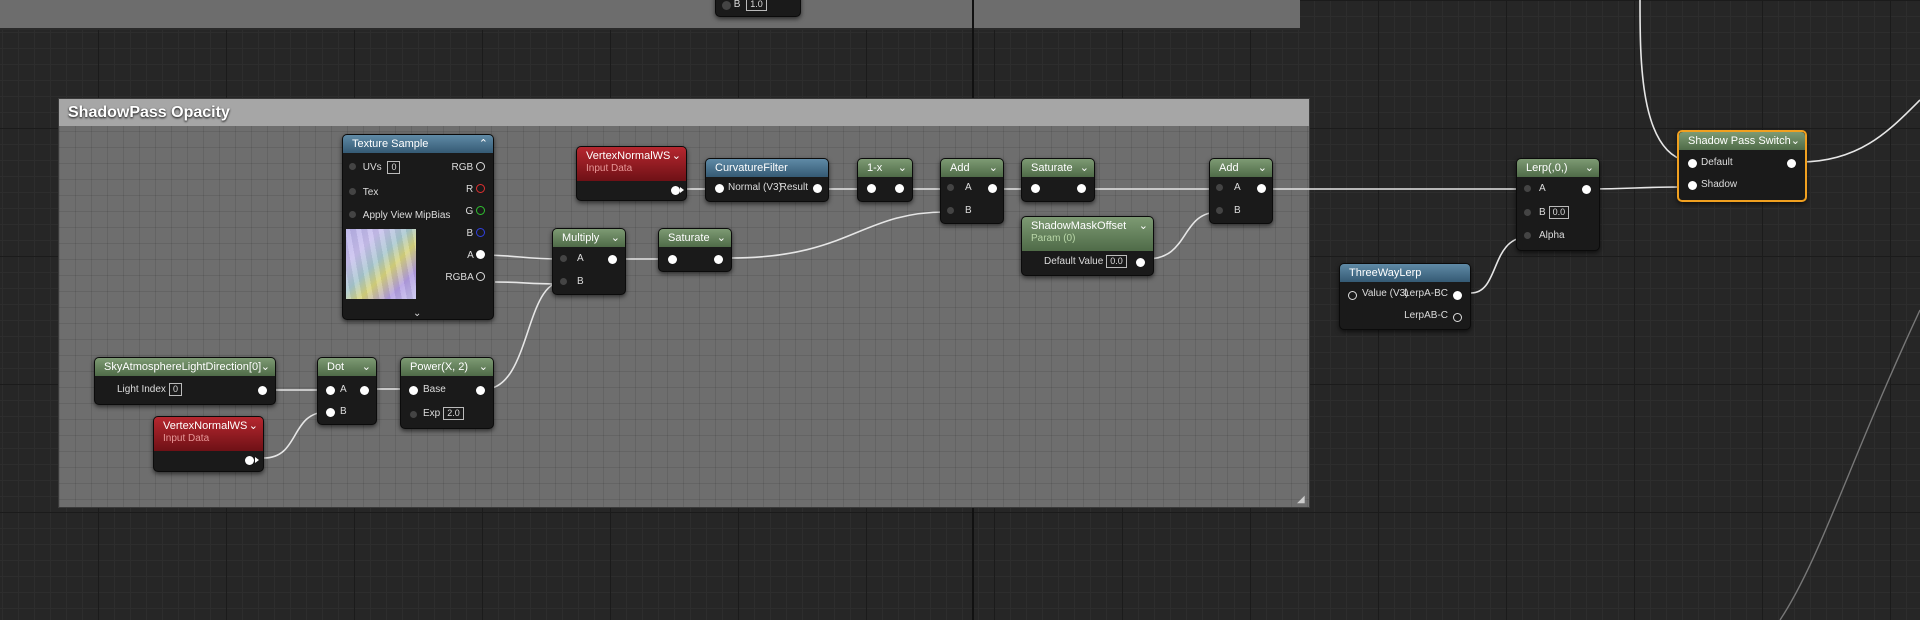 This screenshot has height=620, width=1920. I want to click on node-header: Lerp(,0,) ⌄, so click(1558, 168).